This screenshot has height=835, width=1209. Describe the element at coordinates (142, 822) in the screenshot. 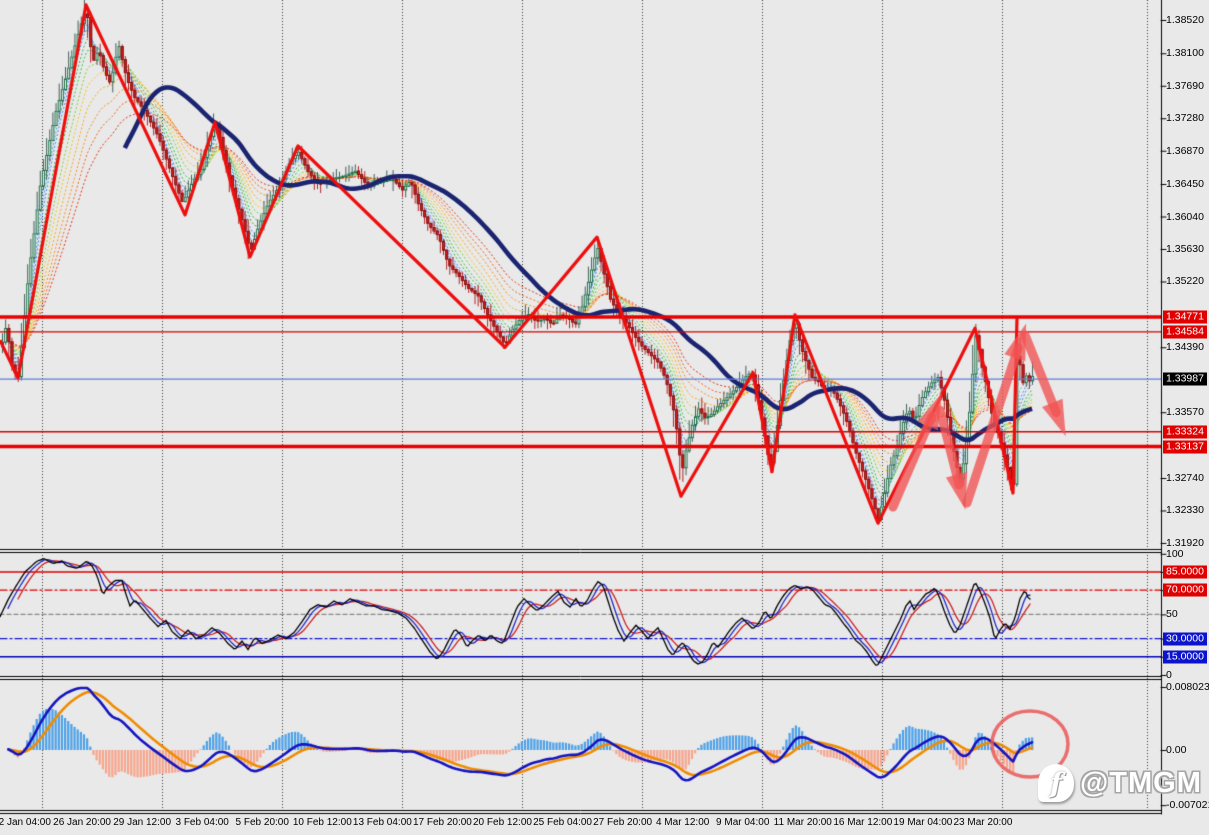

I see `time-tick-label: 29 Jan 12:00` at that location.